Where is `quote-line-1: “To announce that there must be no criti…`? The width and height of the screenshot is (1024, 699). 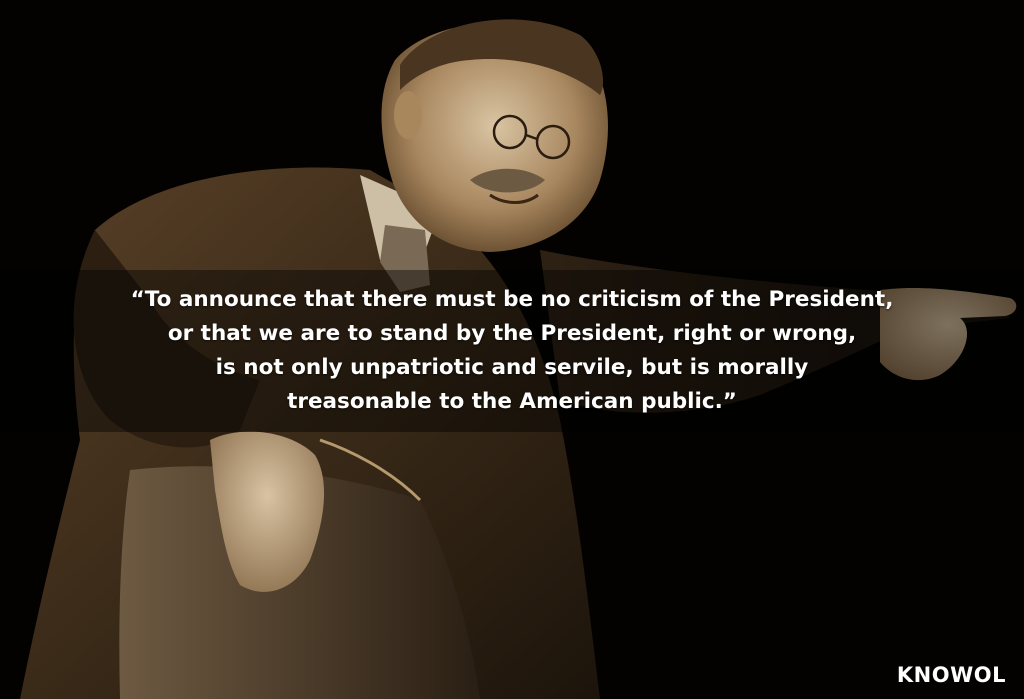 quote-line-1: “To announce that there must be no criti… is located at coordinates (512, 299).